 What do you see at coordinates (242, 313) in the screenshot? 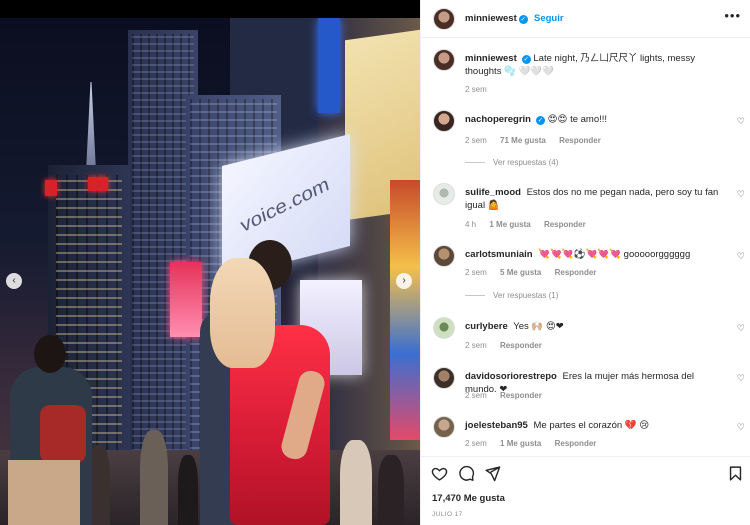
I see `blonde-hair` at bounding box center [242, 313].